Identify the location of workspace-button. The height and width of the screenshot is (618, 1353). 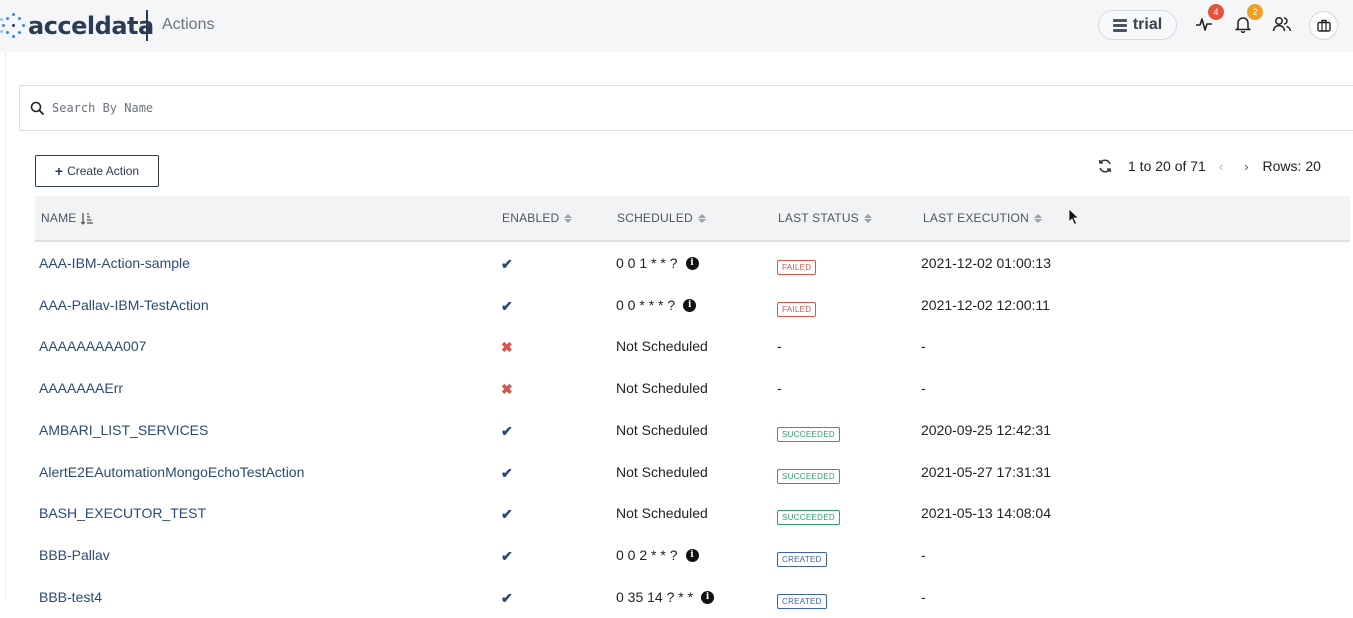
(1323, 25).